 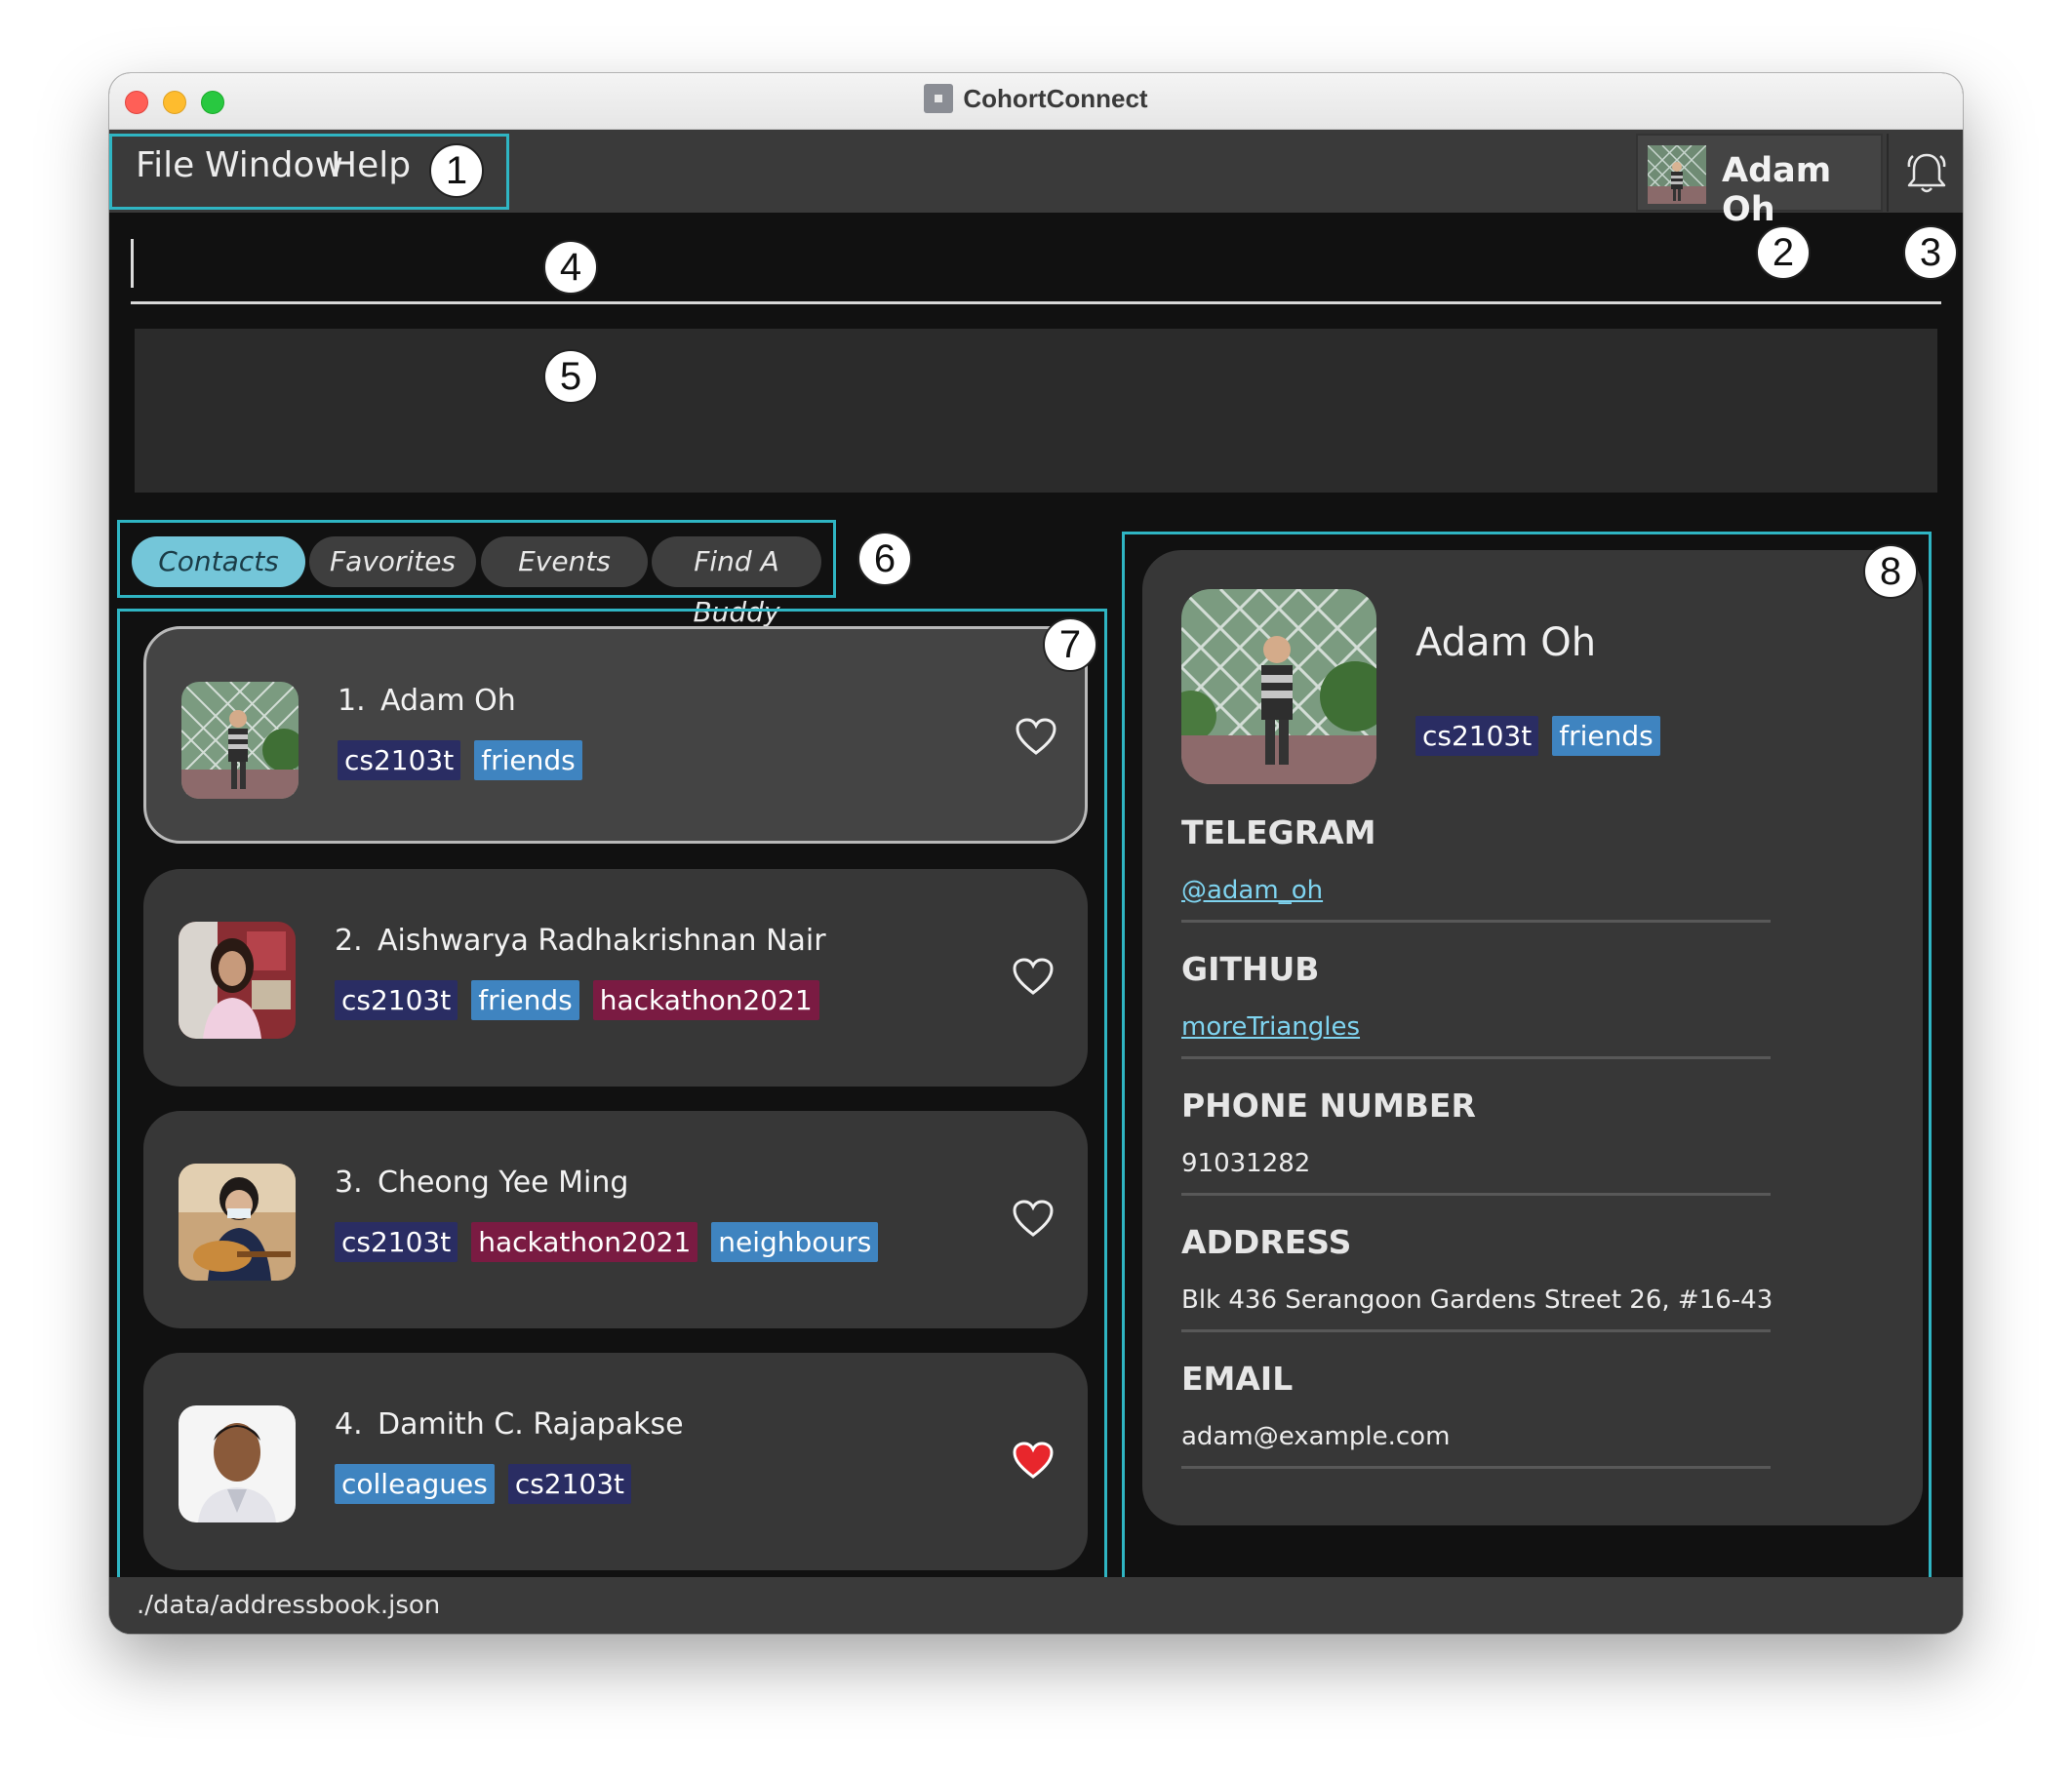 What do you see at coordinates (1677, 174) in the screenshot?
I see `user-avatar` at bounding box center [1677, 174].